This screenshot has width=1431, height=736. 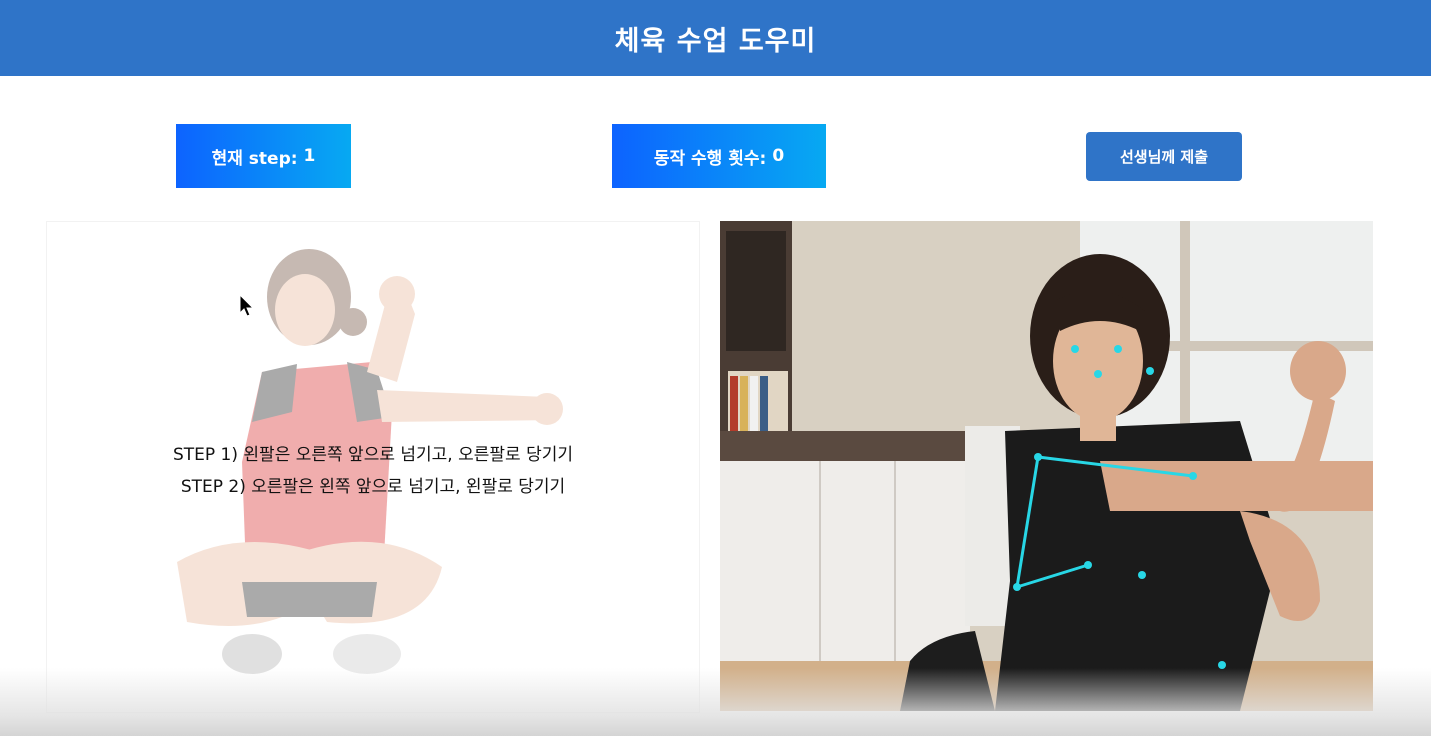 I want to click on repetition-count-badge: 동작 수행 횟수: 0, so click(x=719, y=156).